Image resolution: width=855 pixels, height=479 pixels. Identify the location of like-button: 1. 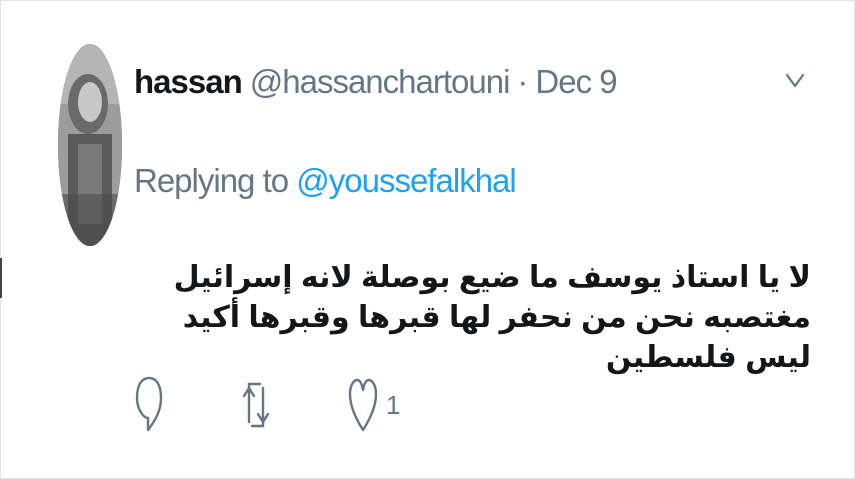
(374, 405).